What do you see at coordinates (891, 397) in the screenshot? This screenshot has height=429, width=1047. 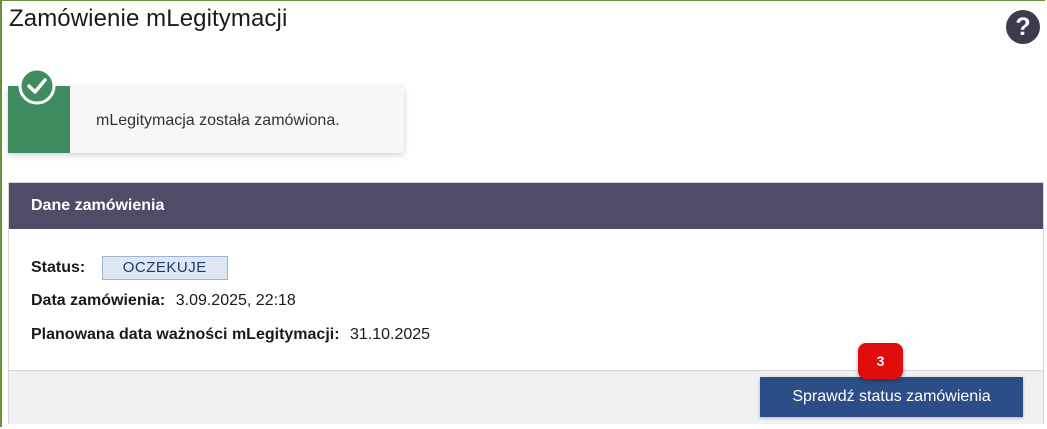 I see `check-status-button: Sprawdź status zamówienia` at bounding box center [891, 397].